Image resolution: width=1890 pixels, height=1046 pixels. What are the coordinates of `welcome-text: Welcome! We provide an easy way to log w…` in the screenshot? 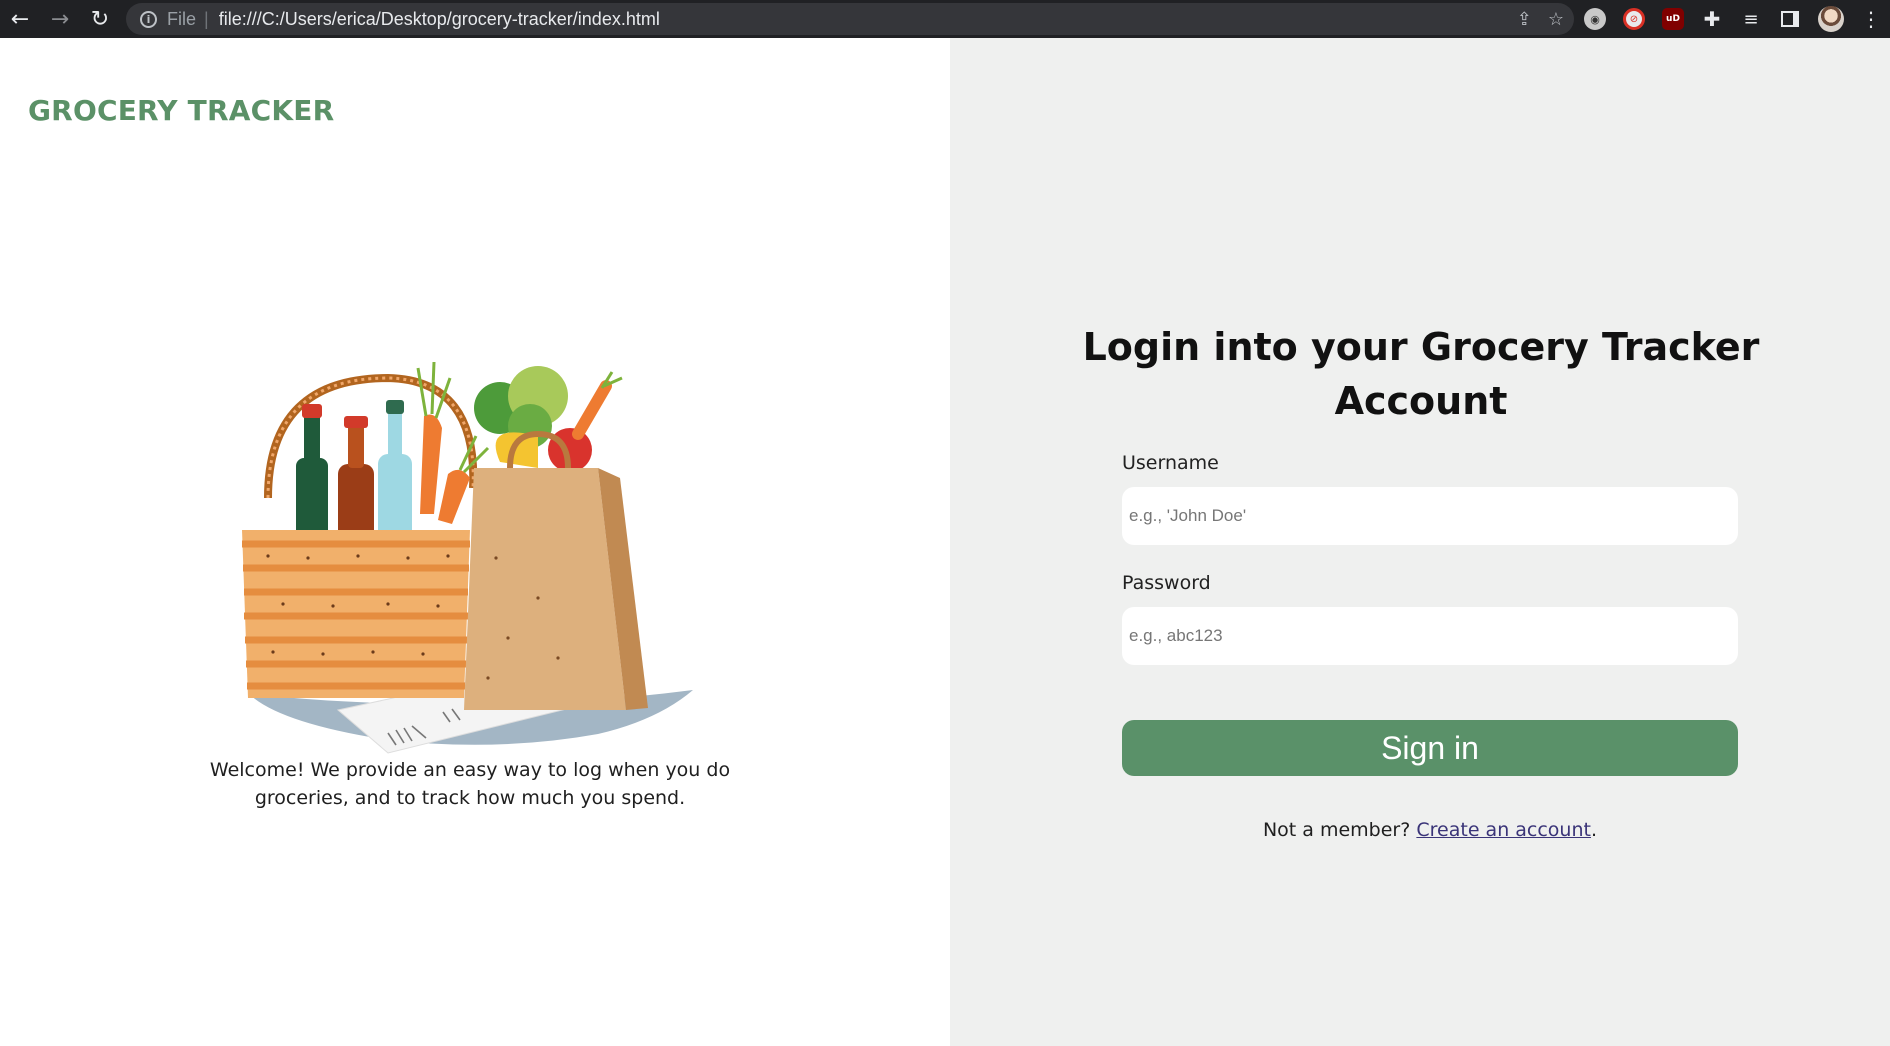 It's located at (470, 784).